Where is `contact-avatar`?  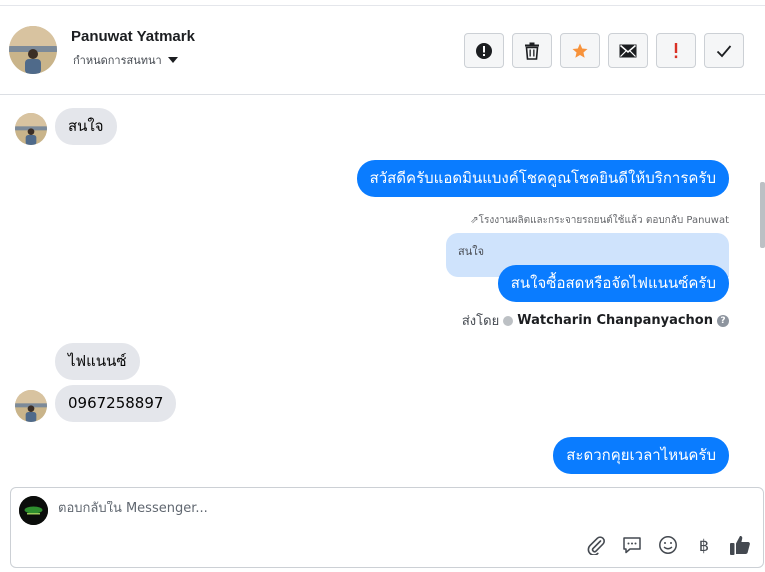
contact-avatar is located at coordinates (33, 50).